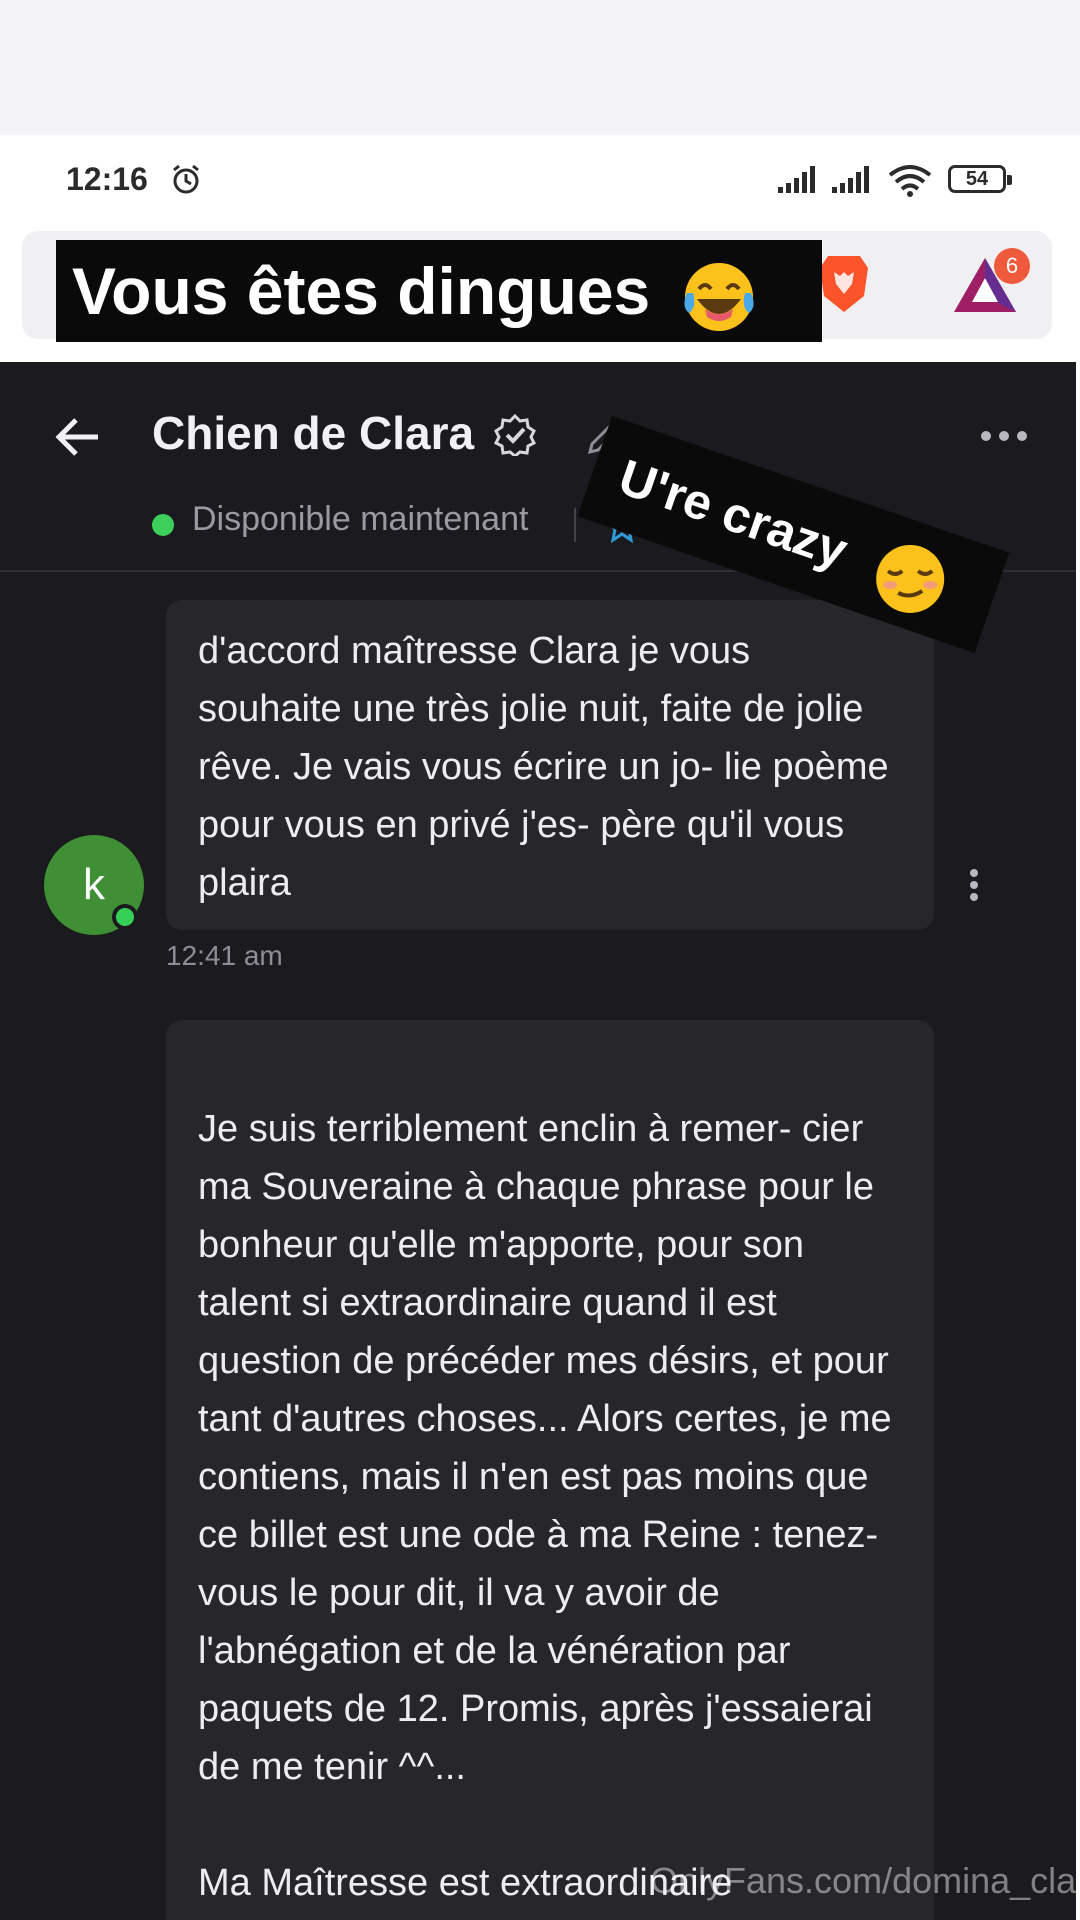 The height and width of the screenshot is (1920, 1080). I want to click on status-bar: 12:16 54, so click(540, 181).